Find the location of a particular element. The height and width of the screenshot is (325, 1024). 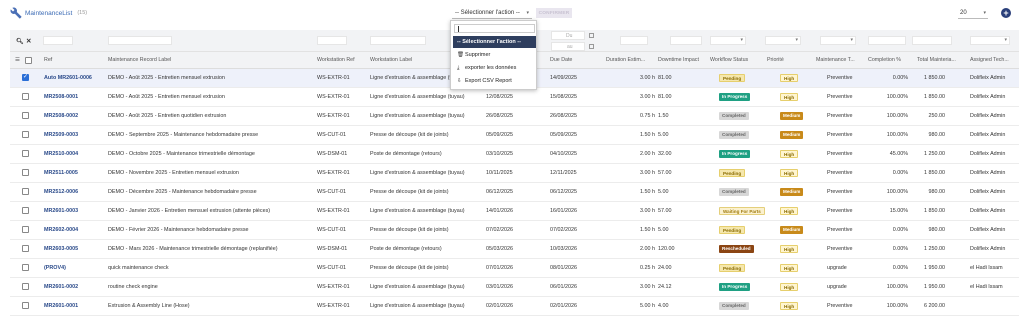

row-ref-link: (PROV4) is located at coordinates (55, 268).